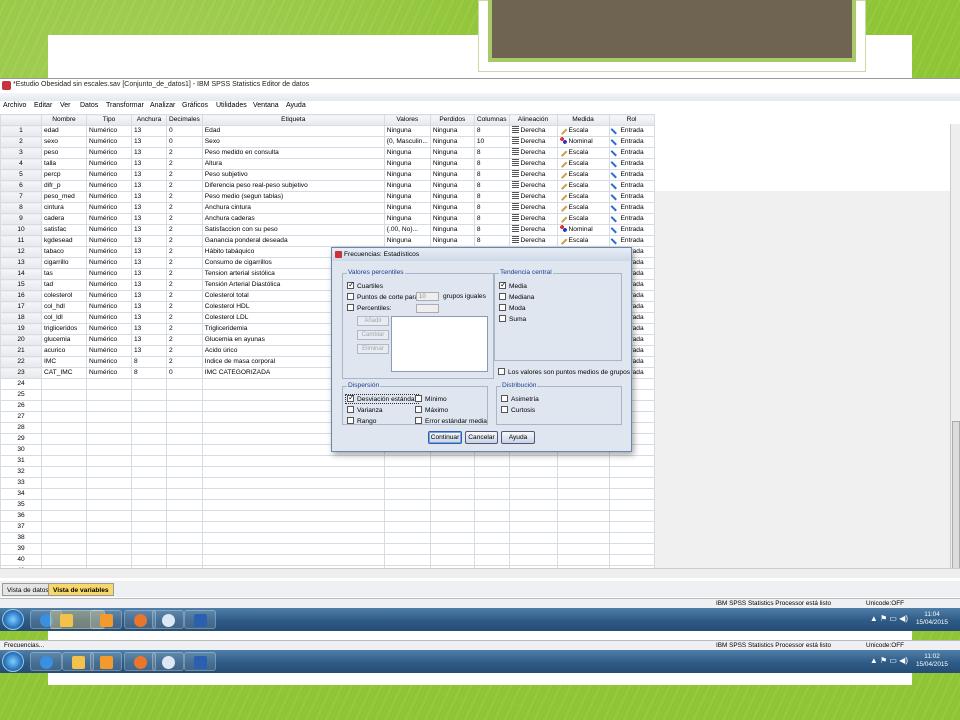  What do you see at coordinates (21, 406) in the screenshot?
I see `row-number: 26` at bounding box center [21, 406].